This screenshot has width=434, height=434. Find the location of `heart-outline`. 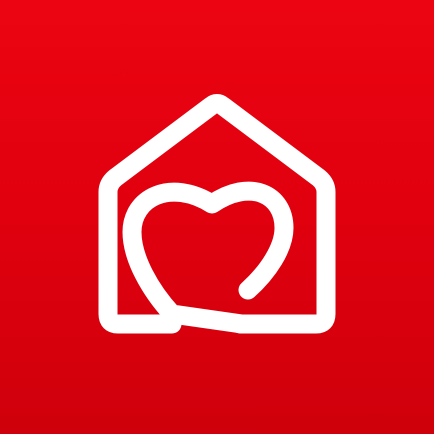

heart-outline is located at coordinates (208, 257).